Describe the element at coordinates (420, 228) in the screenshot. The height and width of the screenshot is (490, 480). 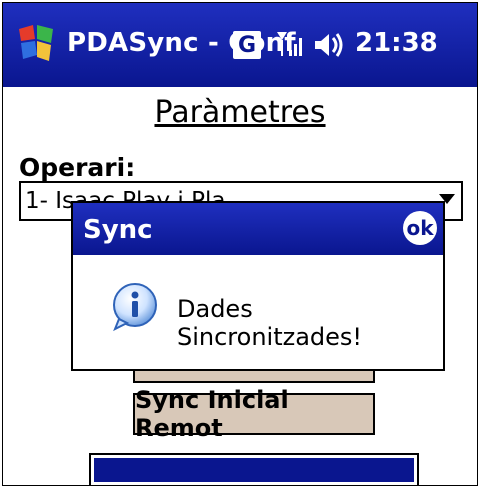
I see `ok-button: ok` at that location.